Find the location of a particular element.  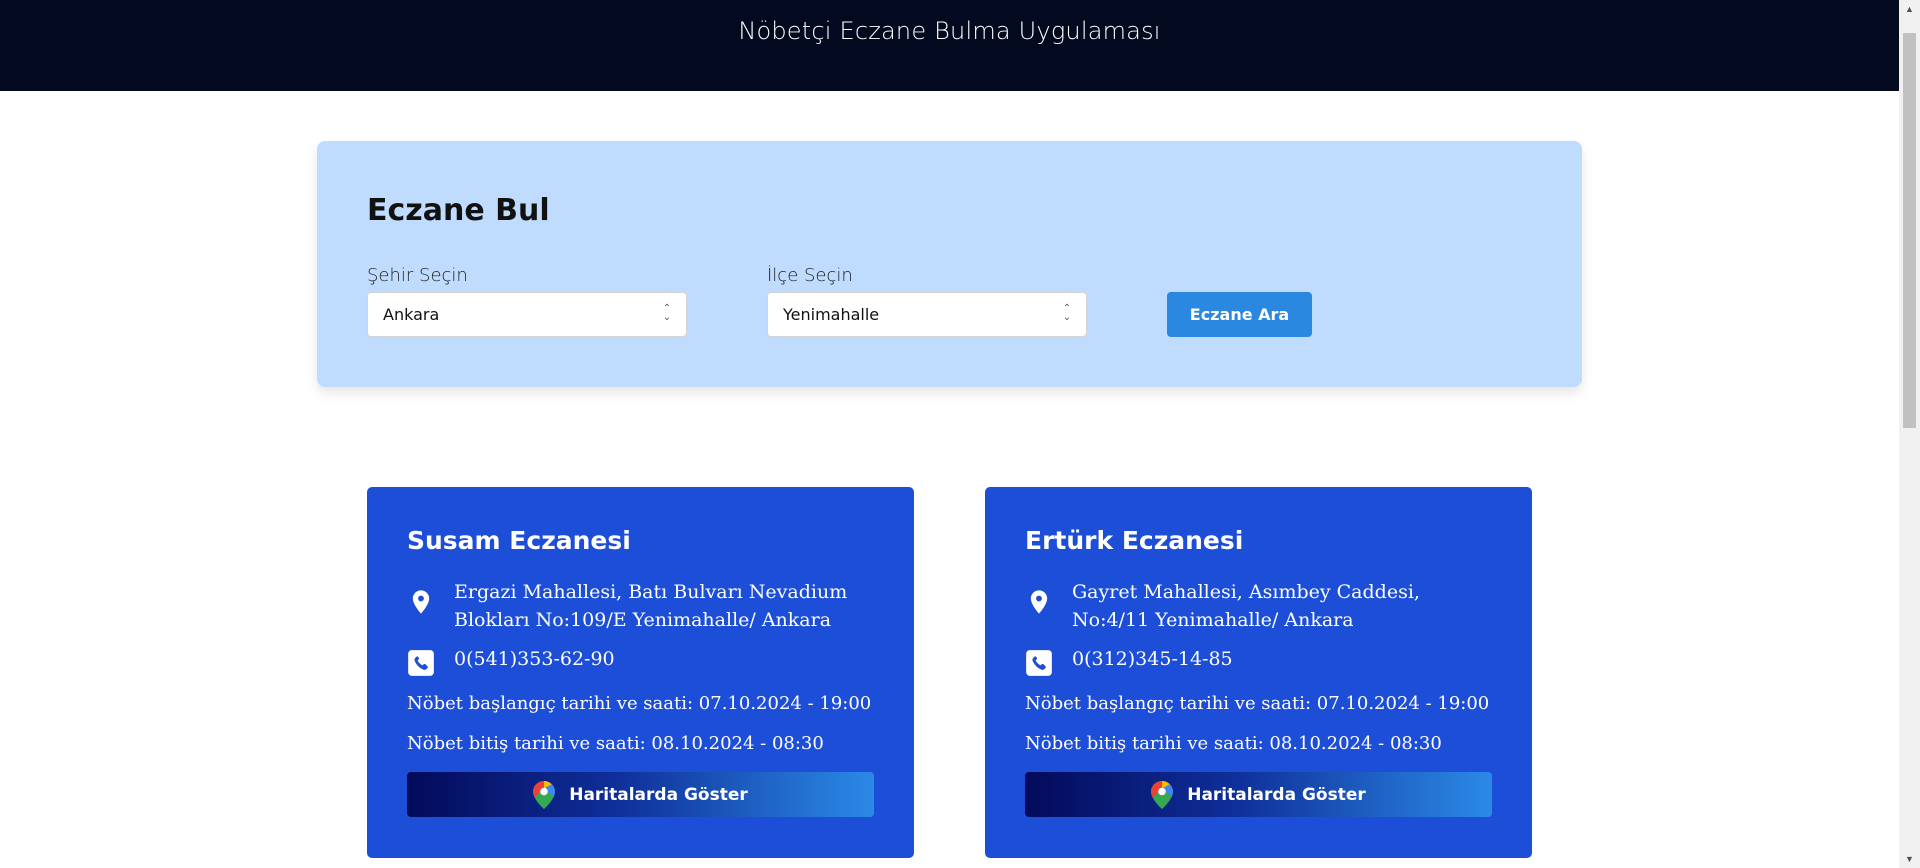

pharmacy-name: Susam Eczanesi is located at coordinates (519, 540).